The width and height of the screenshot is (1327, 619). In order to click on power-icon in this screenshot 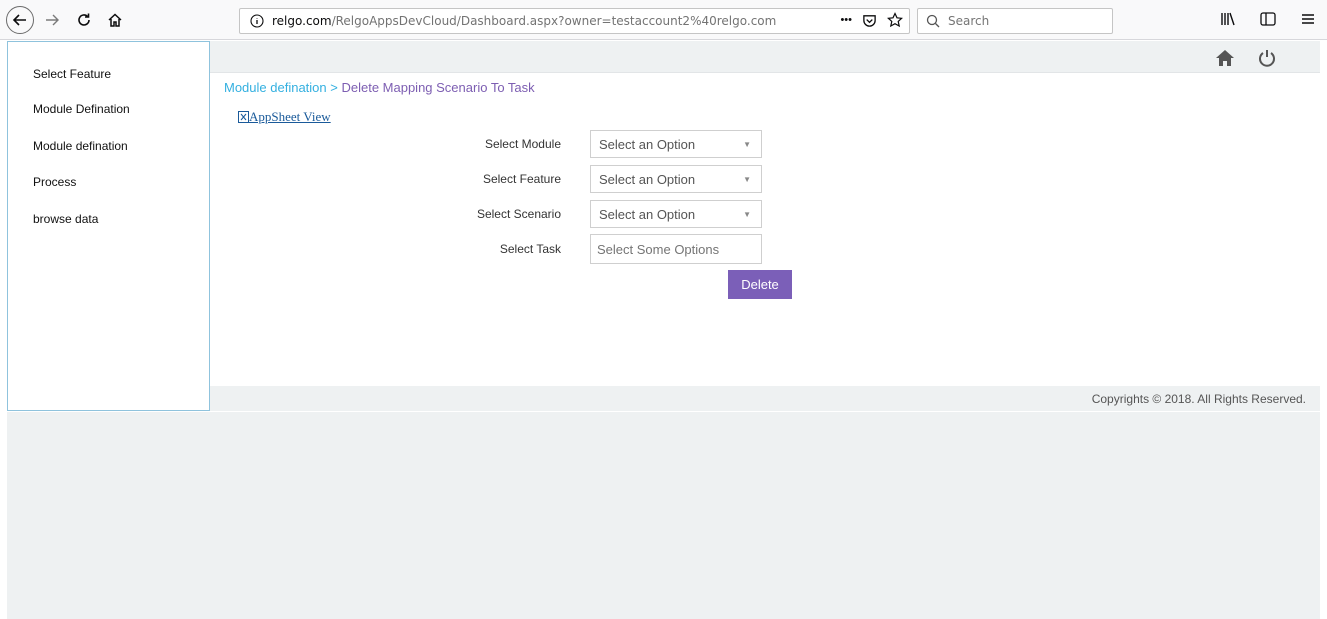, I will do `click(1267, 58)`.